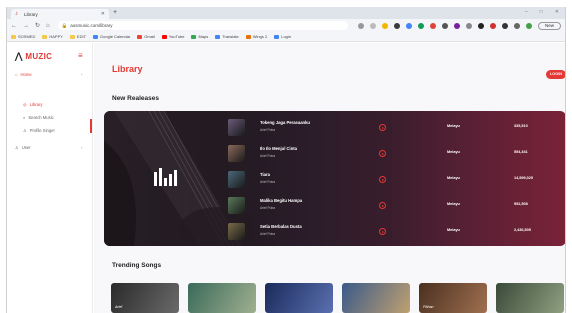 The width and height of the screenshot is (572, 313). I want to click on bookmark-item: YouTube, so click(173, 36).